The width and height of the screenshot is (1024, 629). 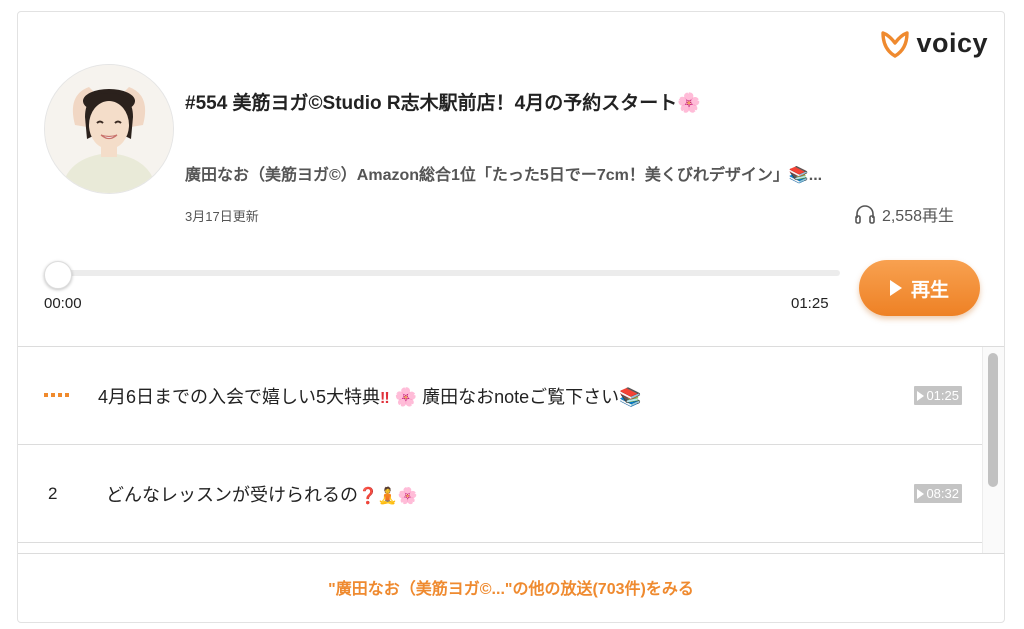 What do you see at coordinates (368, 496) in the screenshot?
I see `question-mark-icon: ❓` at bounding box center [368, 496].